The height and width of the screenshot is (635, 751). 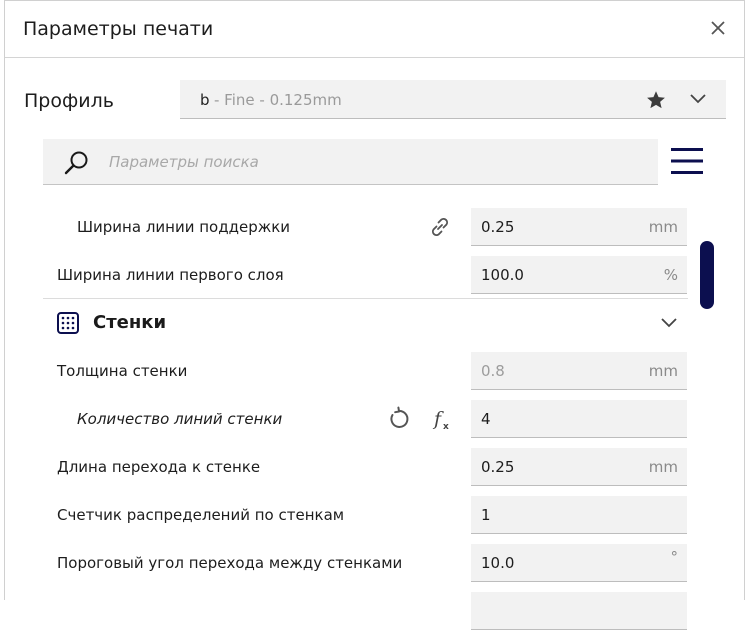 What do you see at coordinates (674, 557) in the screenshot?
I see `field-unit: °` at bounding box center [674, 557].